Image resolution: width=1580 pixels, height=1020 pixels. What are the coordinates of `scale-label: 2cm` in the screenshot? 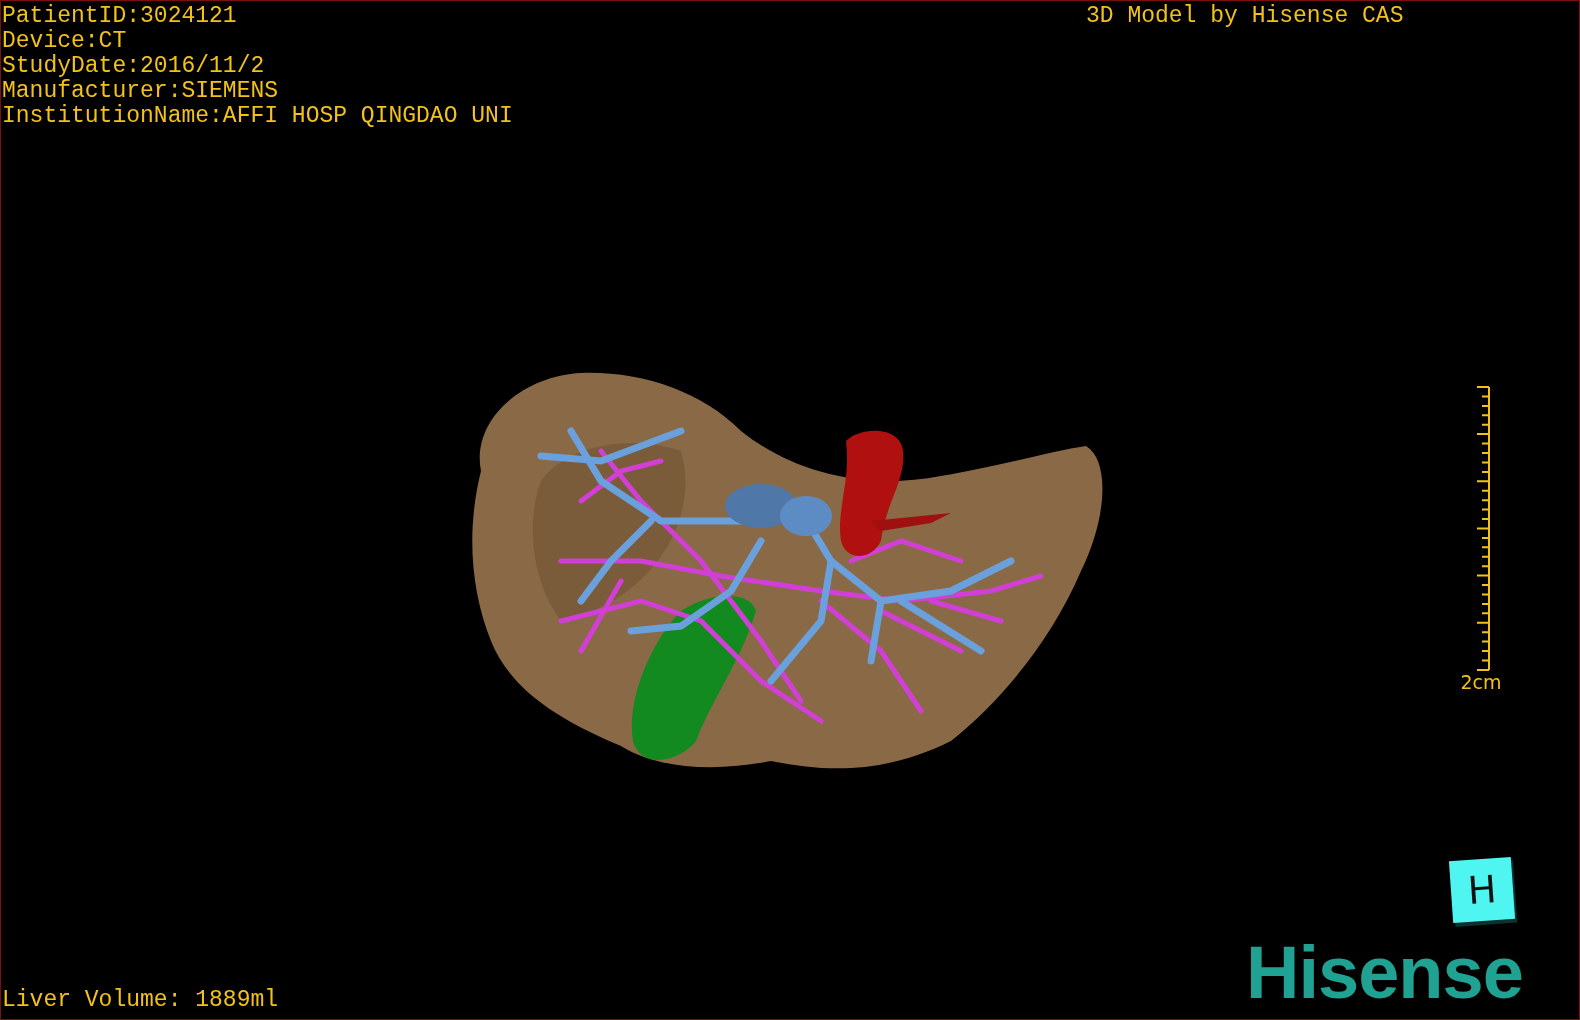 It's located at (1481, 682).